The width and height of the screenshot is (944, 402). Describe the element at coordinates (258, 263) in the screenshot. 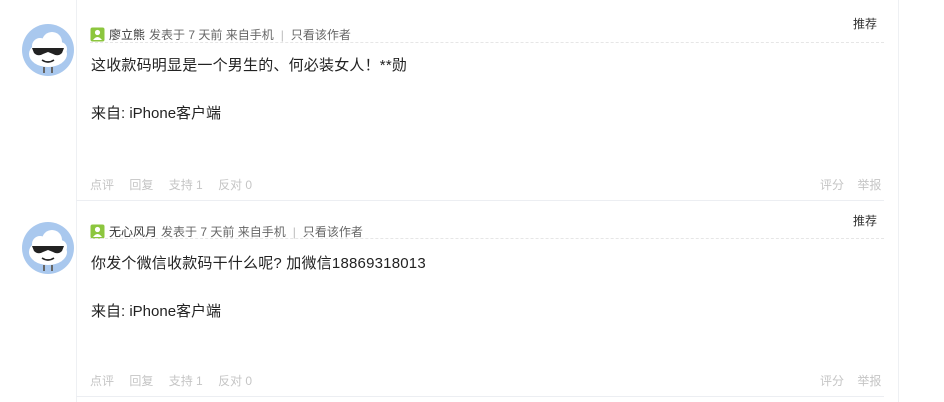

I see `post-content: 你发个微信收款码干什么呢? 加微信18869318013` at that location.